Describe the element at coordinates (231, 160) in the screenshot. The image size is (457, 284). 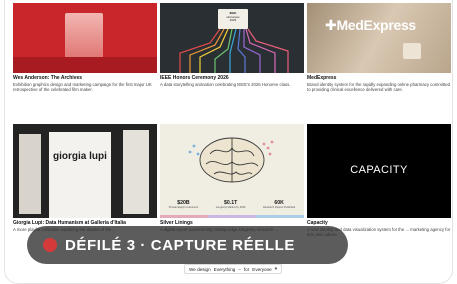
I see `brain-illustration` at that location.